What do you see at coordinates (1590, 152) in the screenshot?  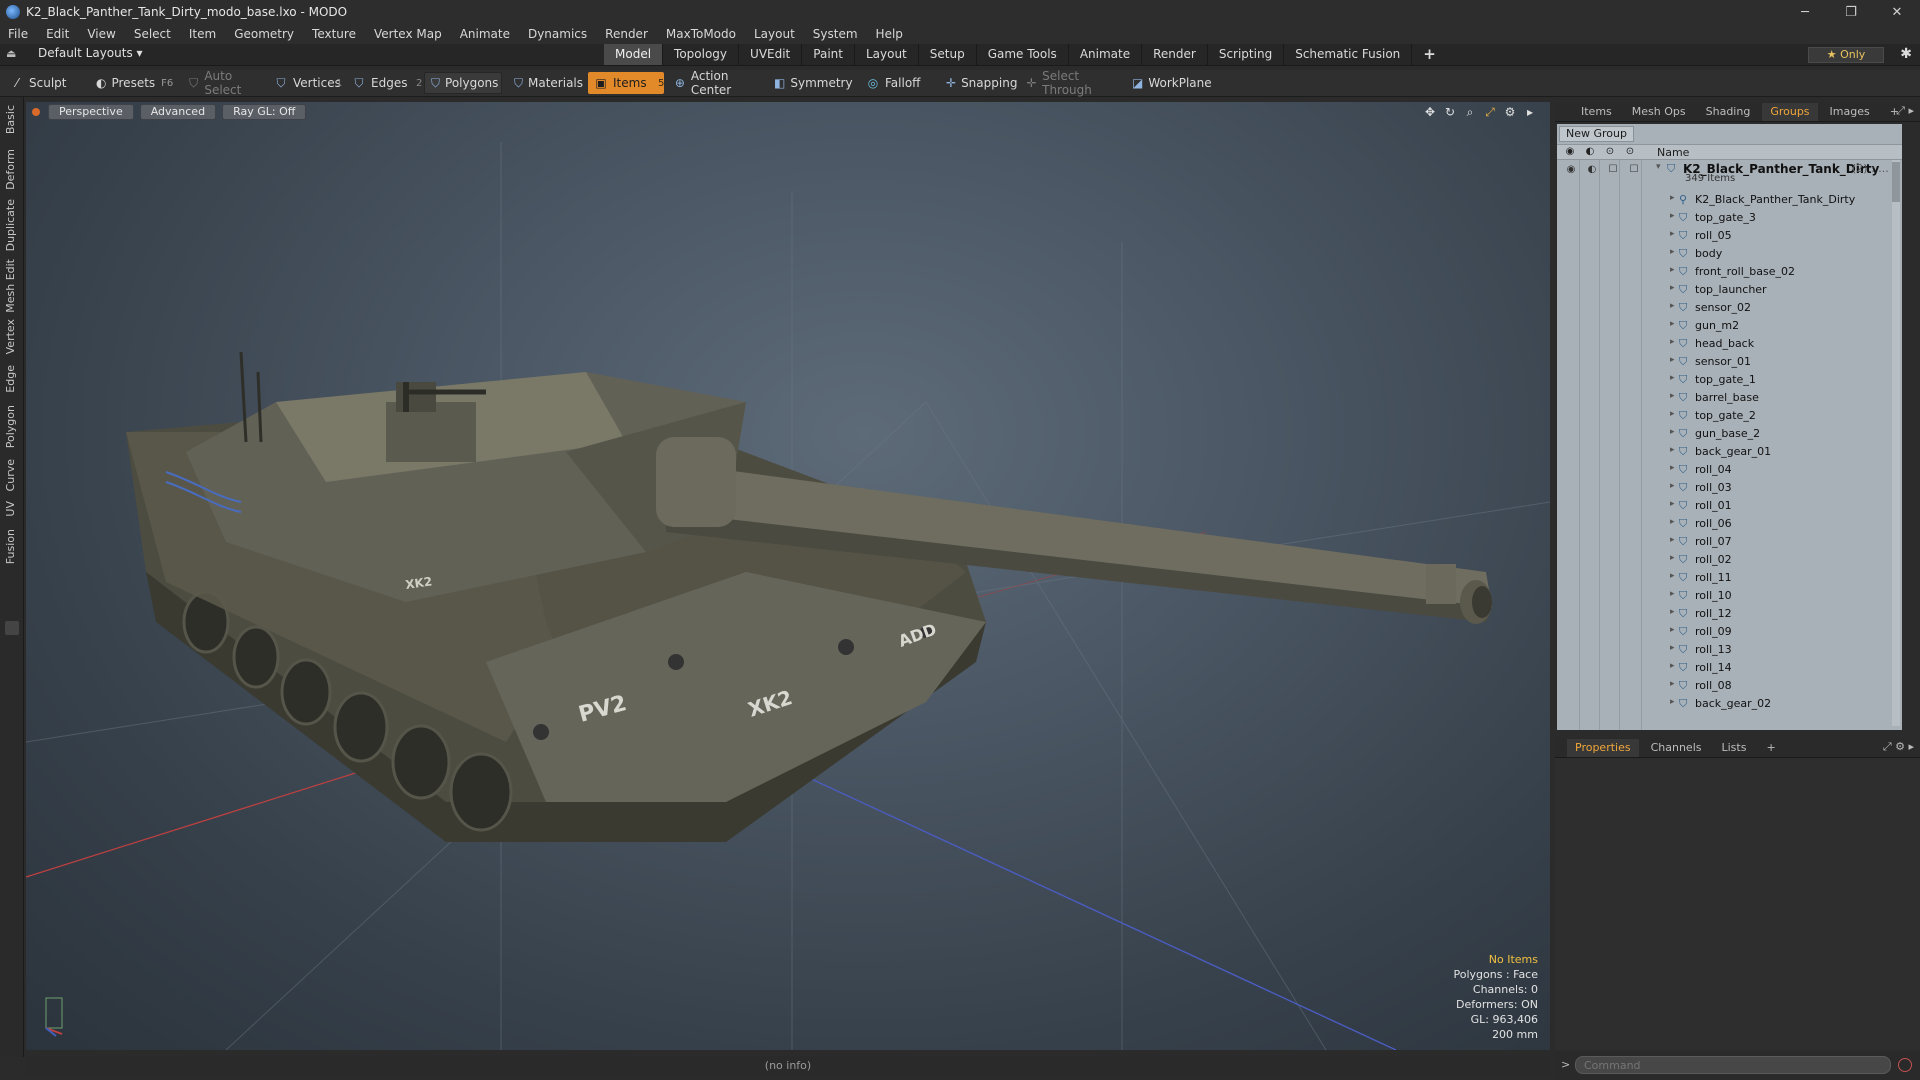 I see `render-col-icon: ◐` at bounding box center [1590, 152].